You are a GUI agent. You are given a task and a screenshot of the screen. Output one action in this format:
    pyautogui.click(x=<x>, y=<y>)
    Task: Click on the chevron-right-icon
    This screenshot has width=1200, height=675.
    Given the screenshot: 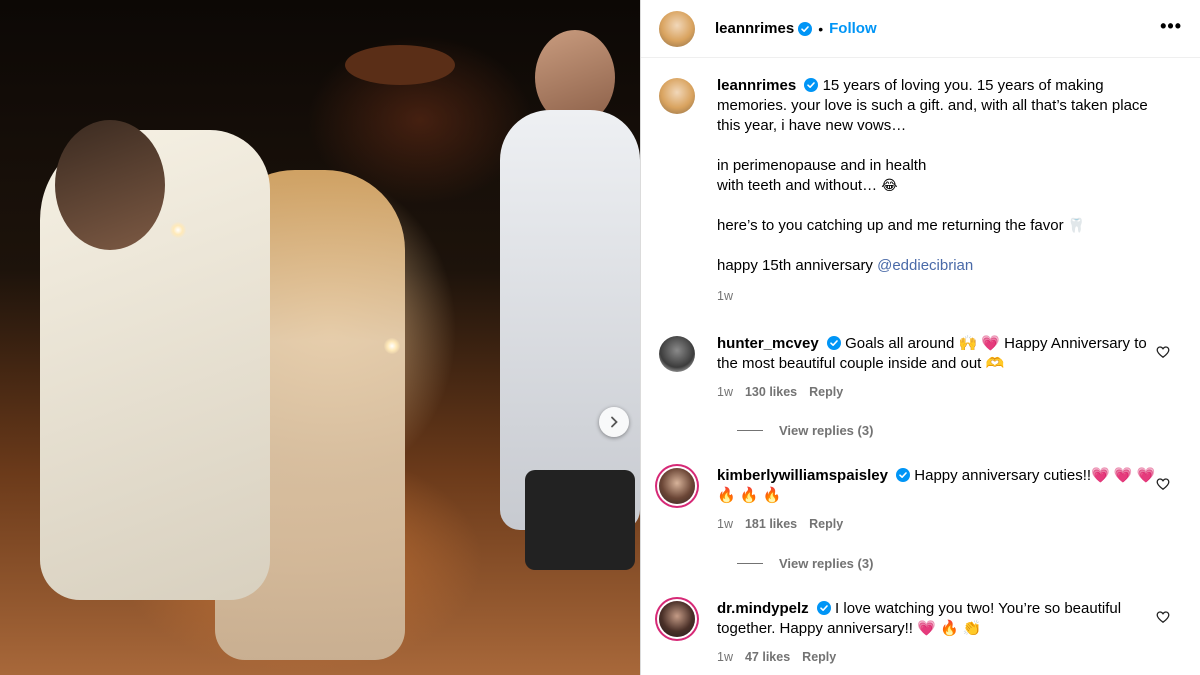 What is the action you would take?
    pyautogui.click(x=614, y=422)
    